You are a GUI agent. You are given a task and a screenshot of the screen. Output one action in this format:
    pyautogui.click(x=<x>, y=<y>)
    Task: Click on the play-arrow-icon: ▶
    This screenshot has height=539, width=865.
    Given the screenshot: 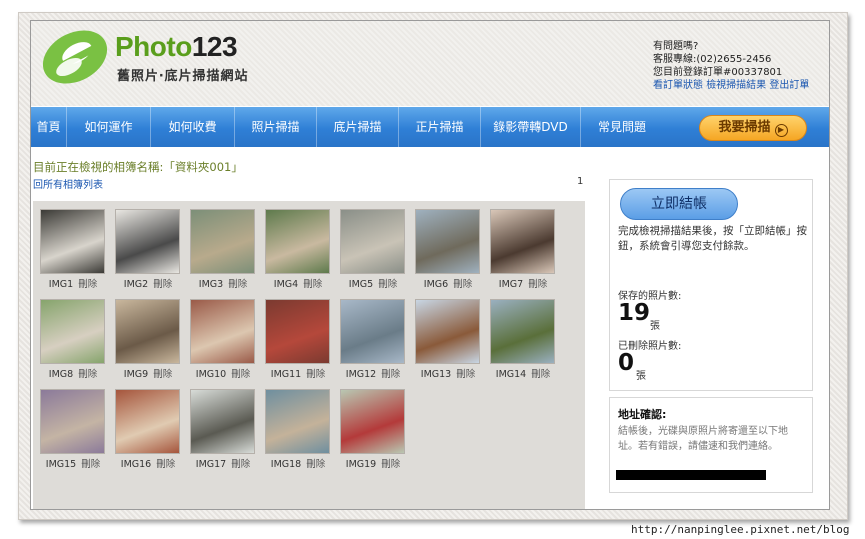 What is the action you would take?
    pyautogui.click(x=781, y=130)
    